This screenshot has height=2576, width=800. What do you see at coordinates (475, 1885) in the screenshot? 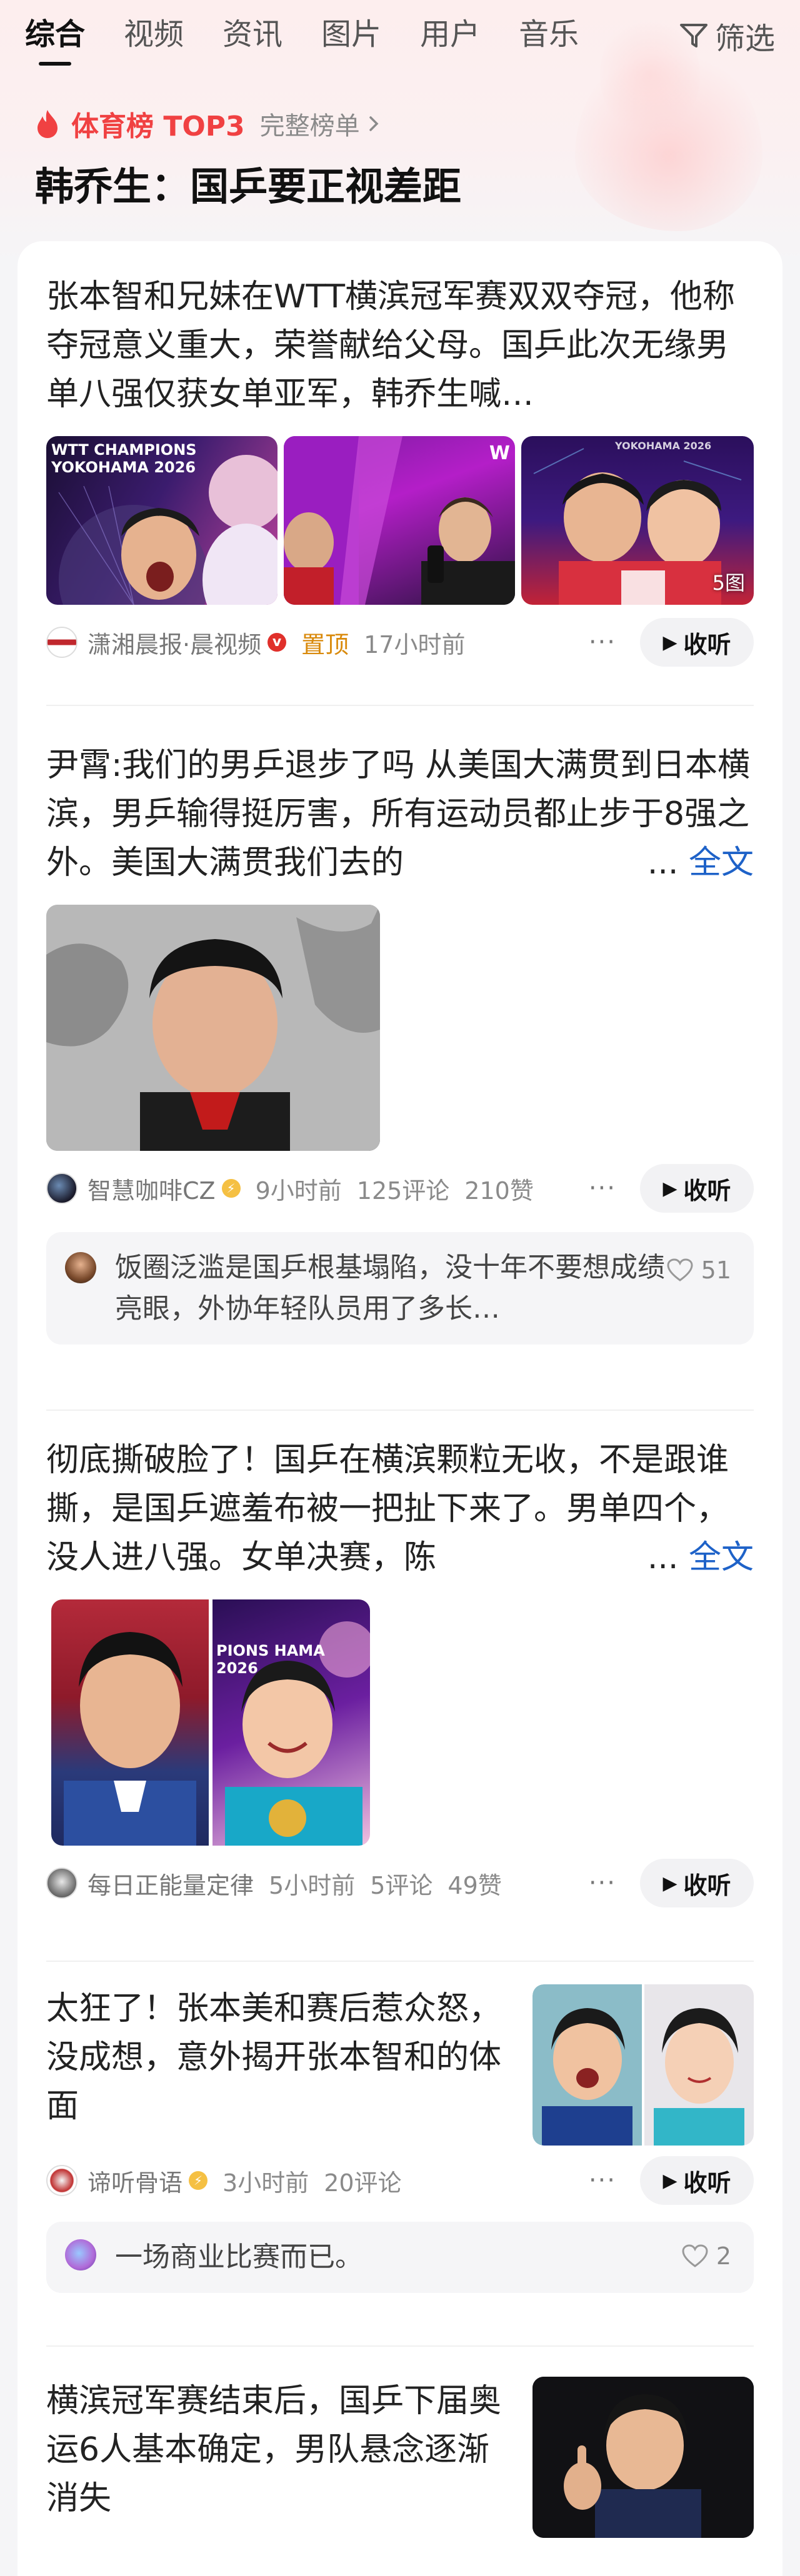
I see `like-count: 49赞` at bounding box center [475, 1885].